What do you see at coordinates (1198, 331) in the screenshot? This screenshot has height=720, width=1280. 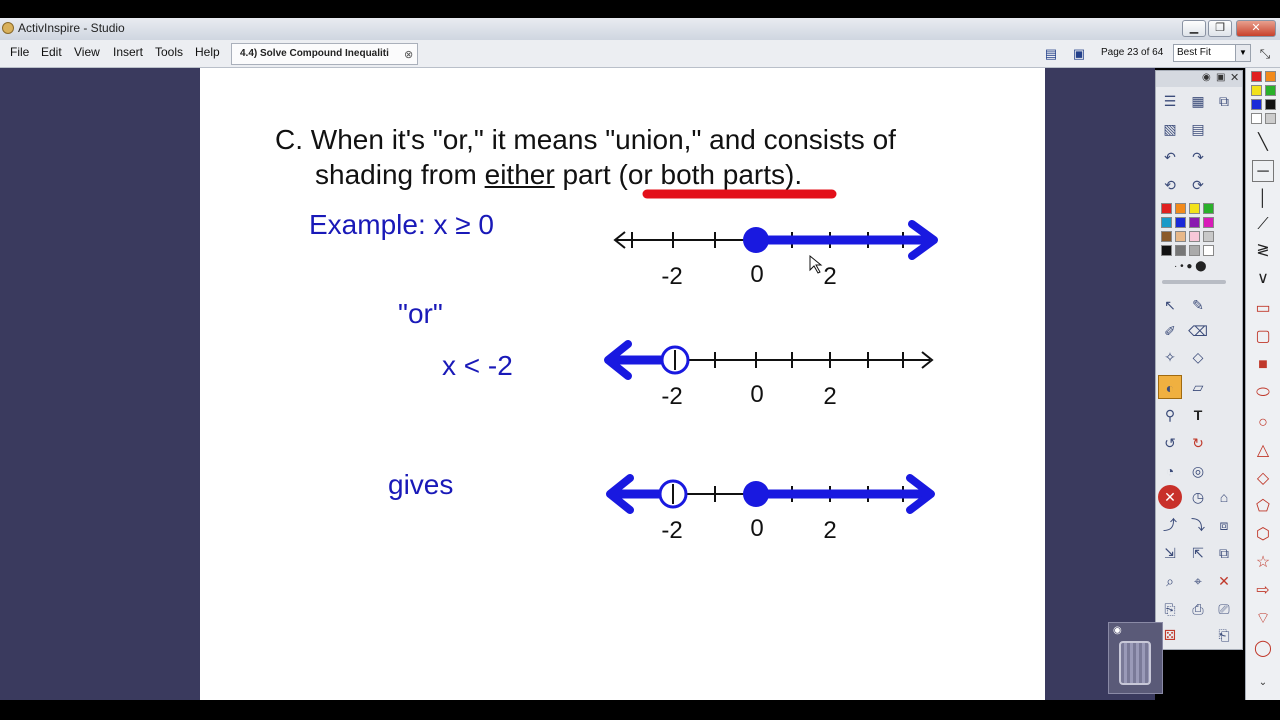 I see `eraser-icon: ⌫` at bounding box center [1198, 331].